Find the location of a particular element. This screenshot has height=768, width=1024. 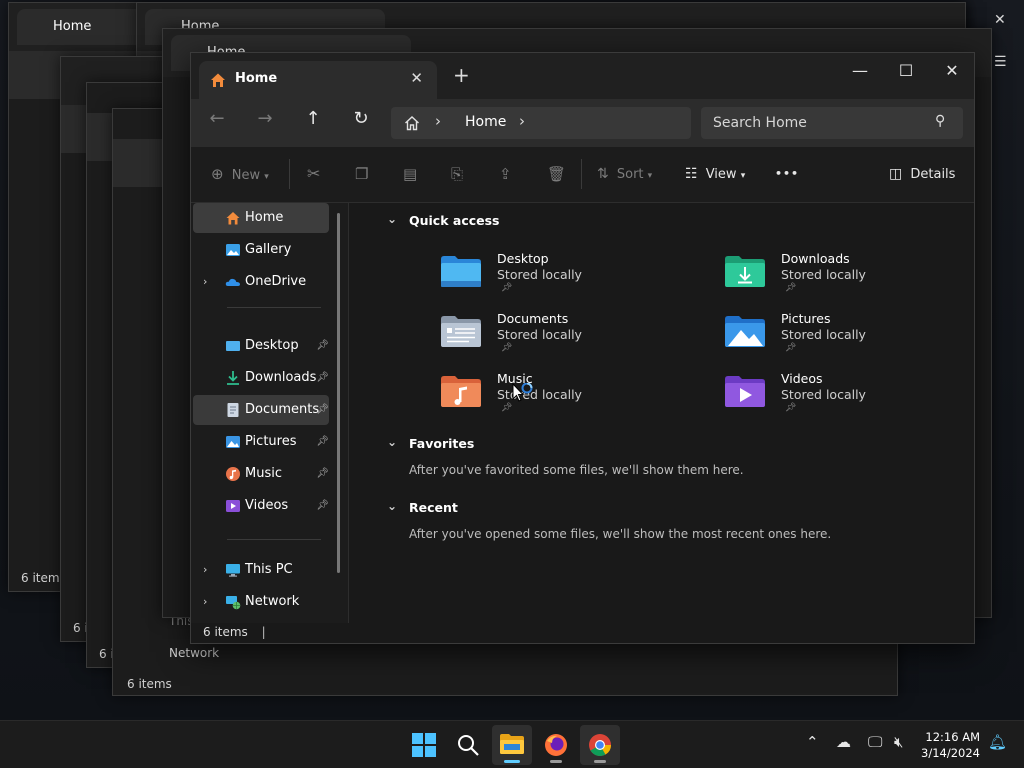

gallery-icon is located at coordinates (233, 250).